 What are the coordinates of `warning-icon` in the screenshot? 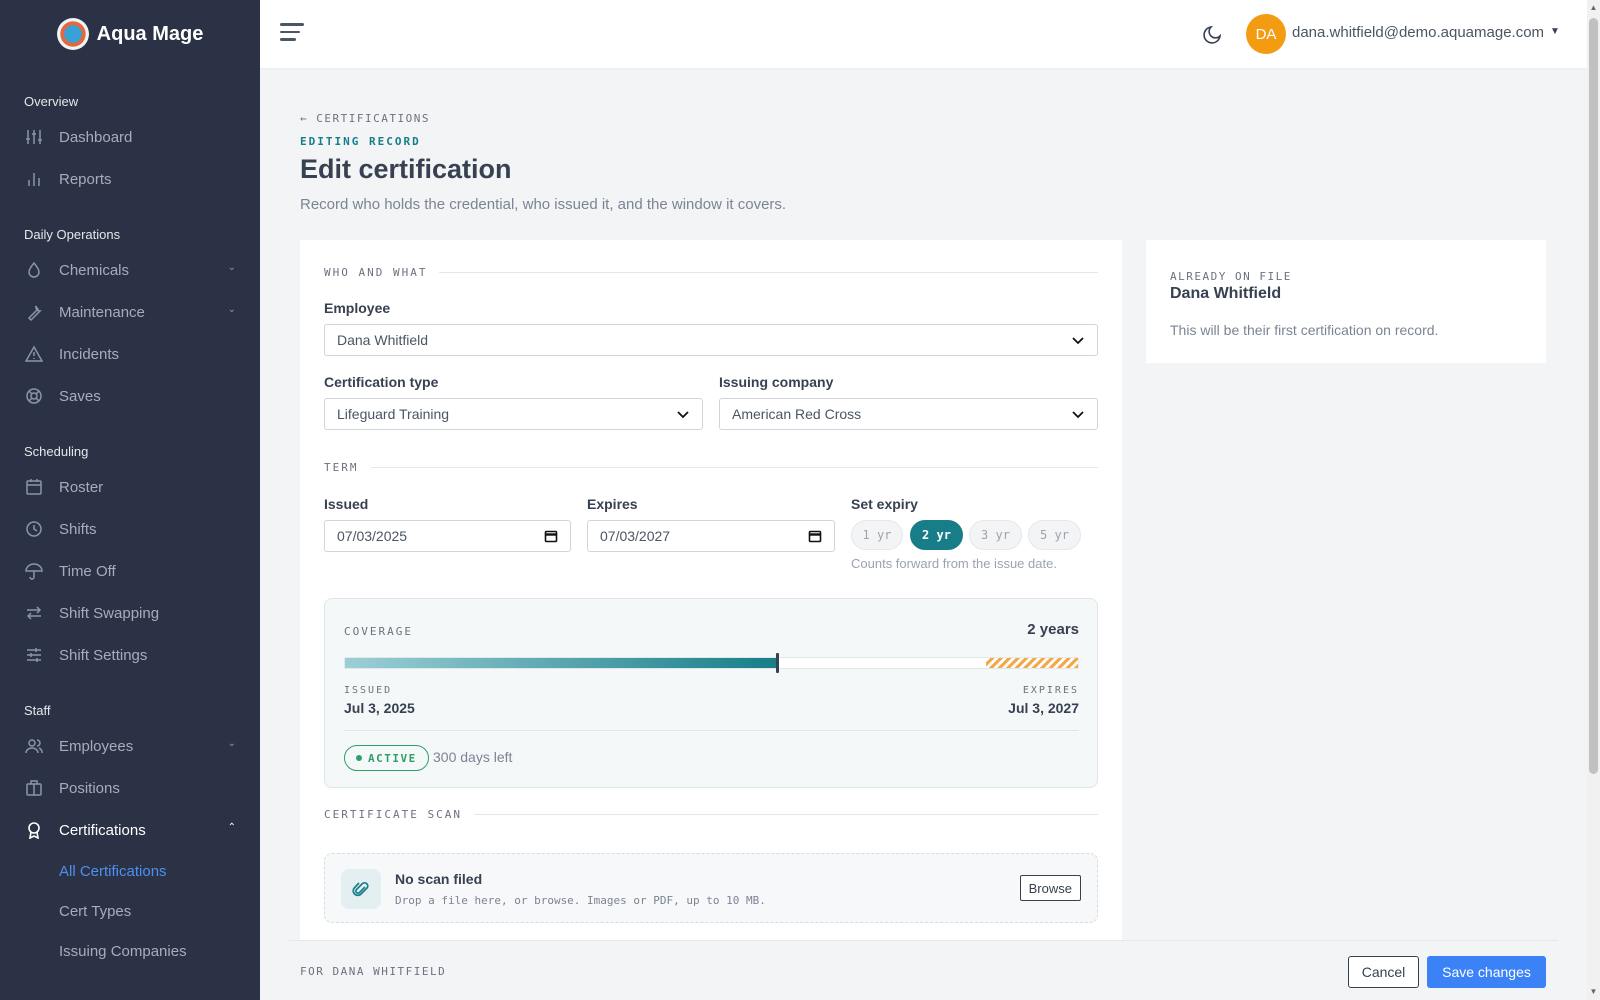 It's located at (34, 354).